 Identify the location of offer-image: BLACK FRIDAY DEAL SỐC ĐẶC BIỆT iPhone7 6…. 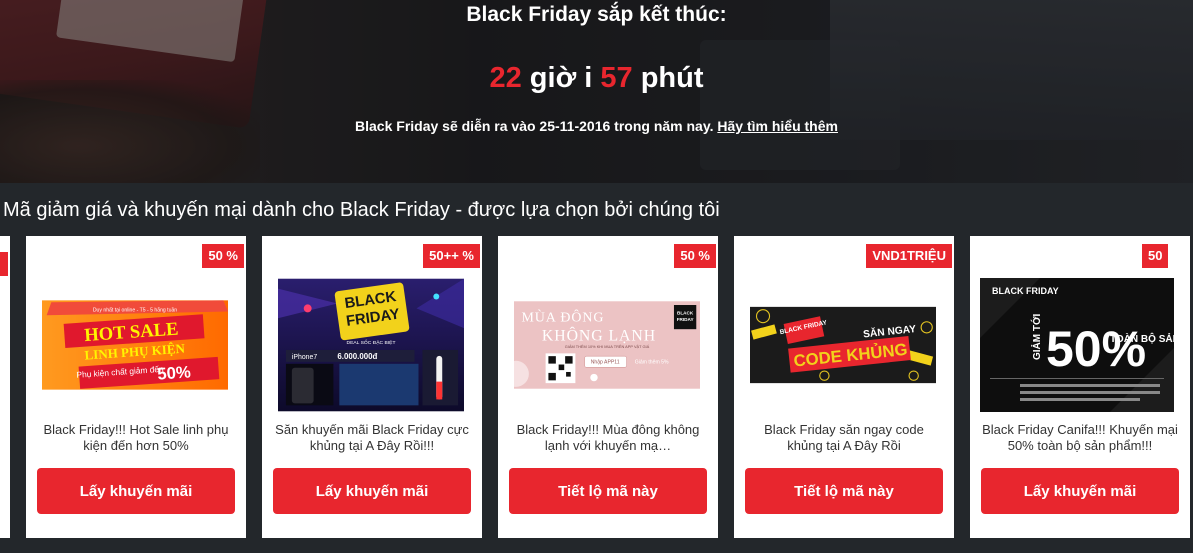
(371, 345).